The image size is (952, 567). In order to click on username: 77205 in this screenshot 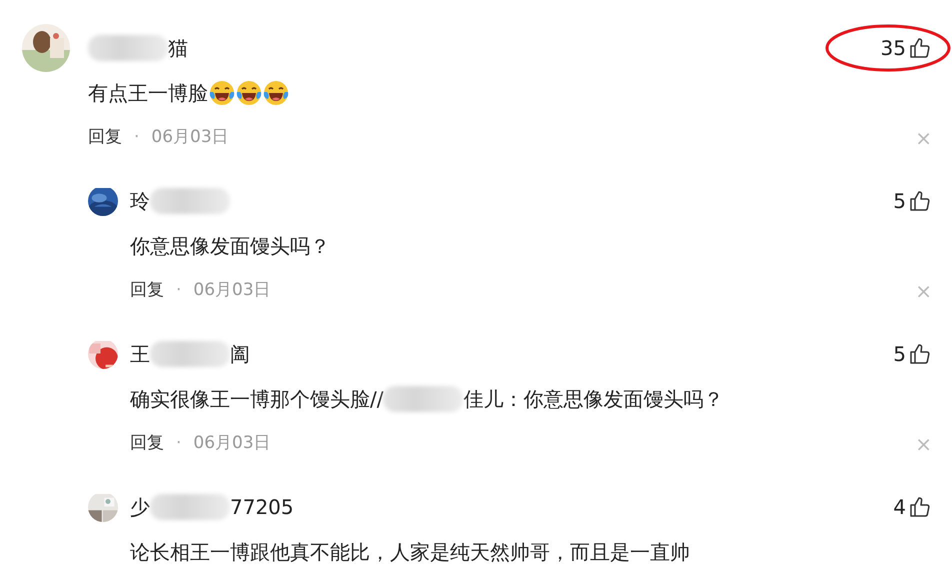, I will do `click(262, 507)`.